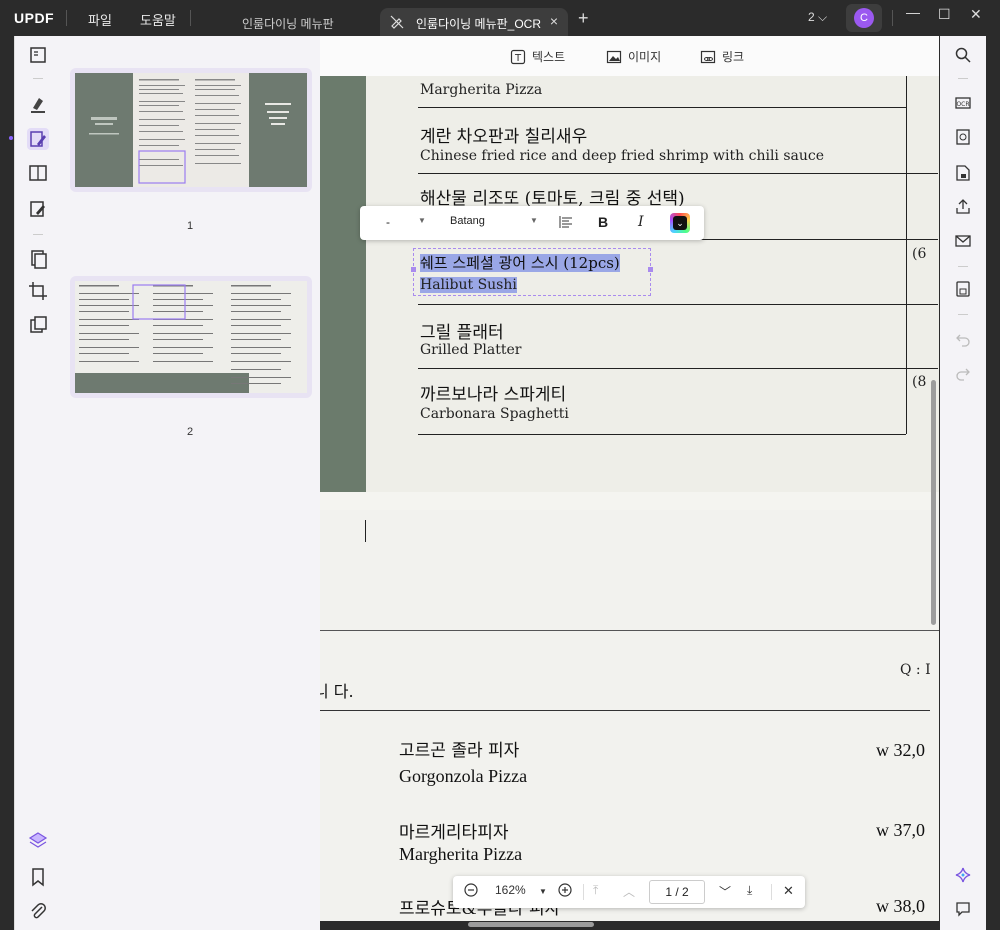 Image resolution: width=1000 pixels, height=930 pixels. I want to click on last-page-button: ⤓, so click(749, 890).